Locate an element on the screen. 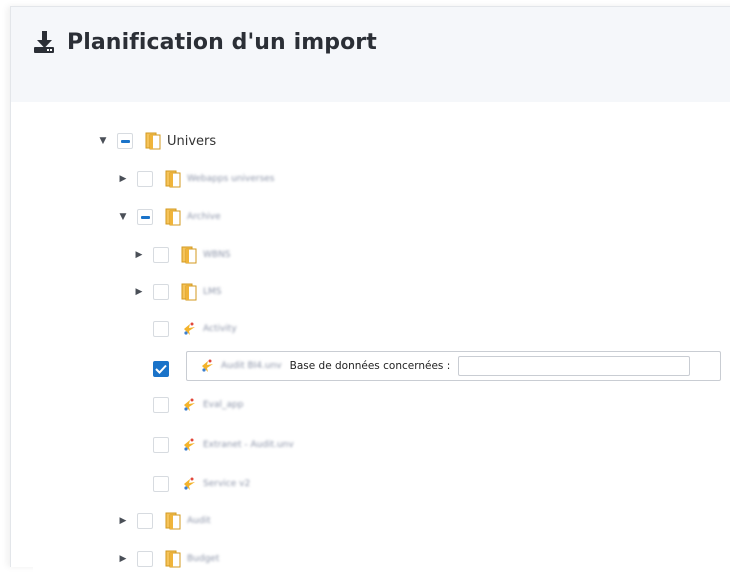 The width and height of the screenshot is (730, 573). tree-checkbox-checked is located at coordinates (161, 369).